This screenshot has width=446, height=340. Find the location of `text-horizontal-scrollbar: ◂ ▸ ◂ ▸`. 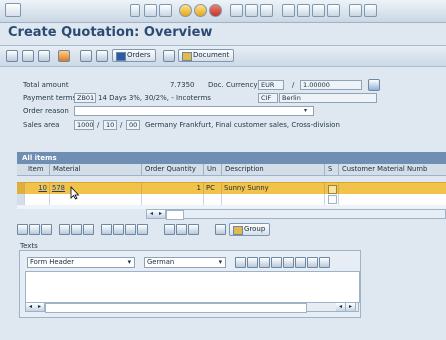

text-horizontal-scrollbar: ◂ ▸ ◂ ▸ is located at coordinates (192, 307).